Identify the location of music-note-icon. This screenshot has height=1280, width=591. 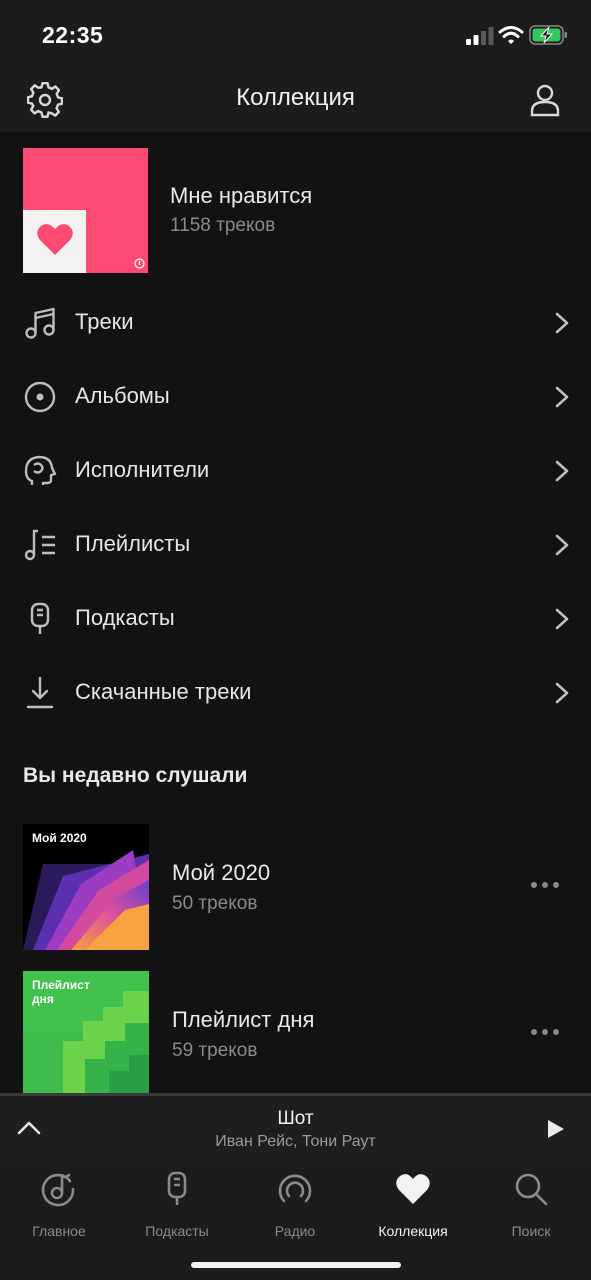
(40, 323).